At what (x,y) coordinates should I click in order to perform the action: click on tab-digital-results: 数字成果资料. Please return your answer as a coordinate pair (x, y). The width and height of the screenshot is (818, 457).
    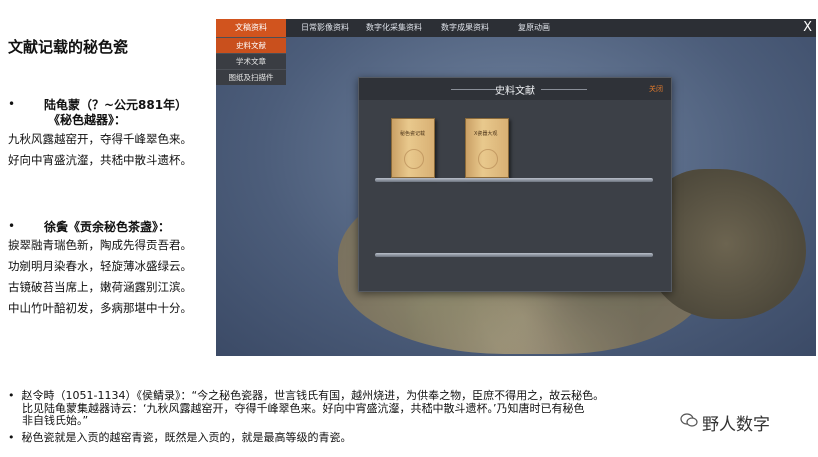
    Looking at the image, I should click on (465, 28).